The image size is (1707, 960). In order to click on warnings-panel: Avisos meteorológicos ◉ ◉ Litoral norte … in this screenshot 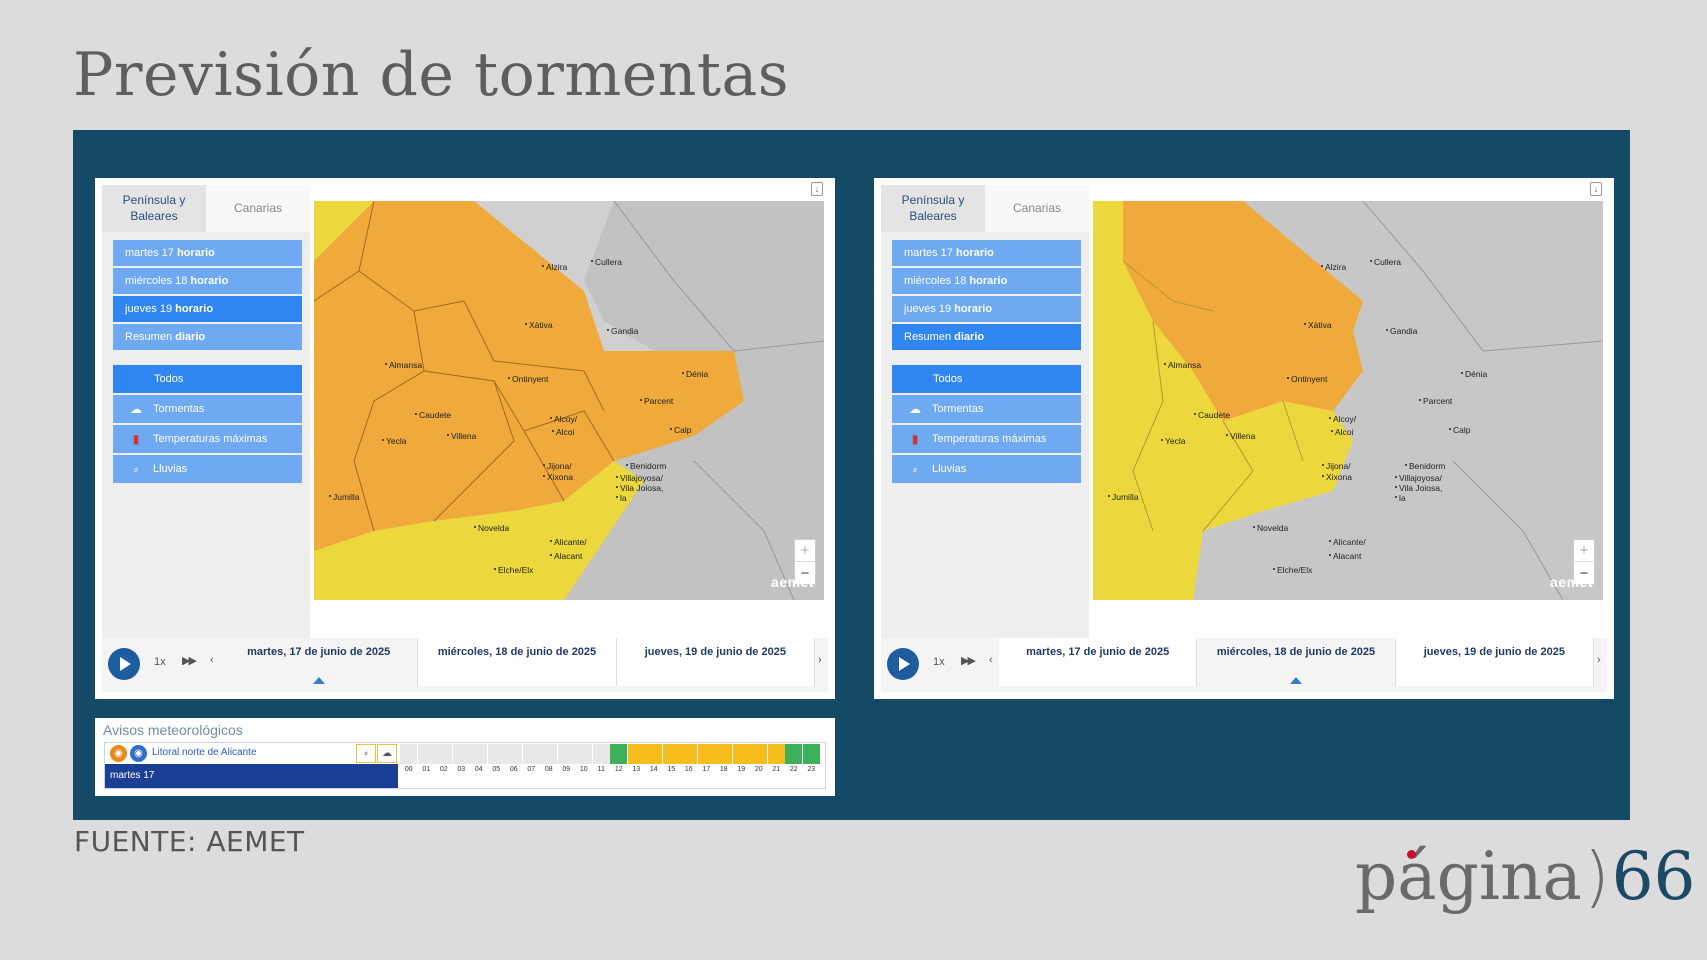, I will do `click(465, 757)`.